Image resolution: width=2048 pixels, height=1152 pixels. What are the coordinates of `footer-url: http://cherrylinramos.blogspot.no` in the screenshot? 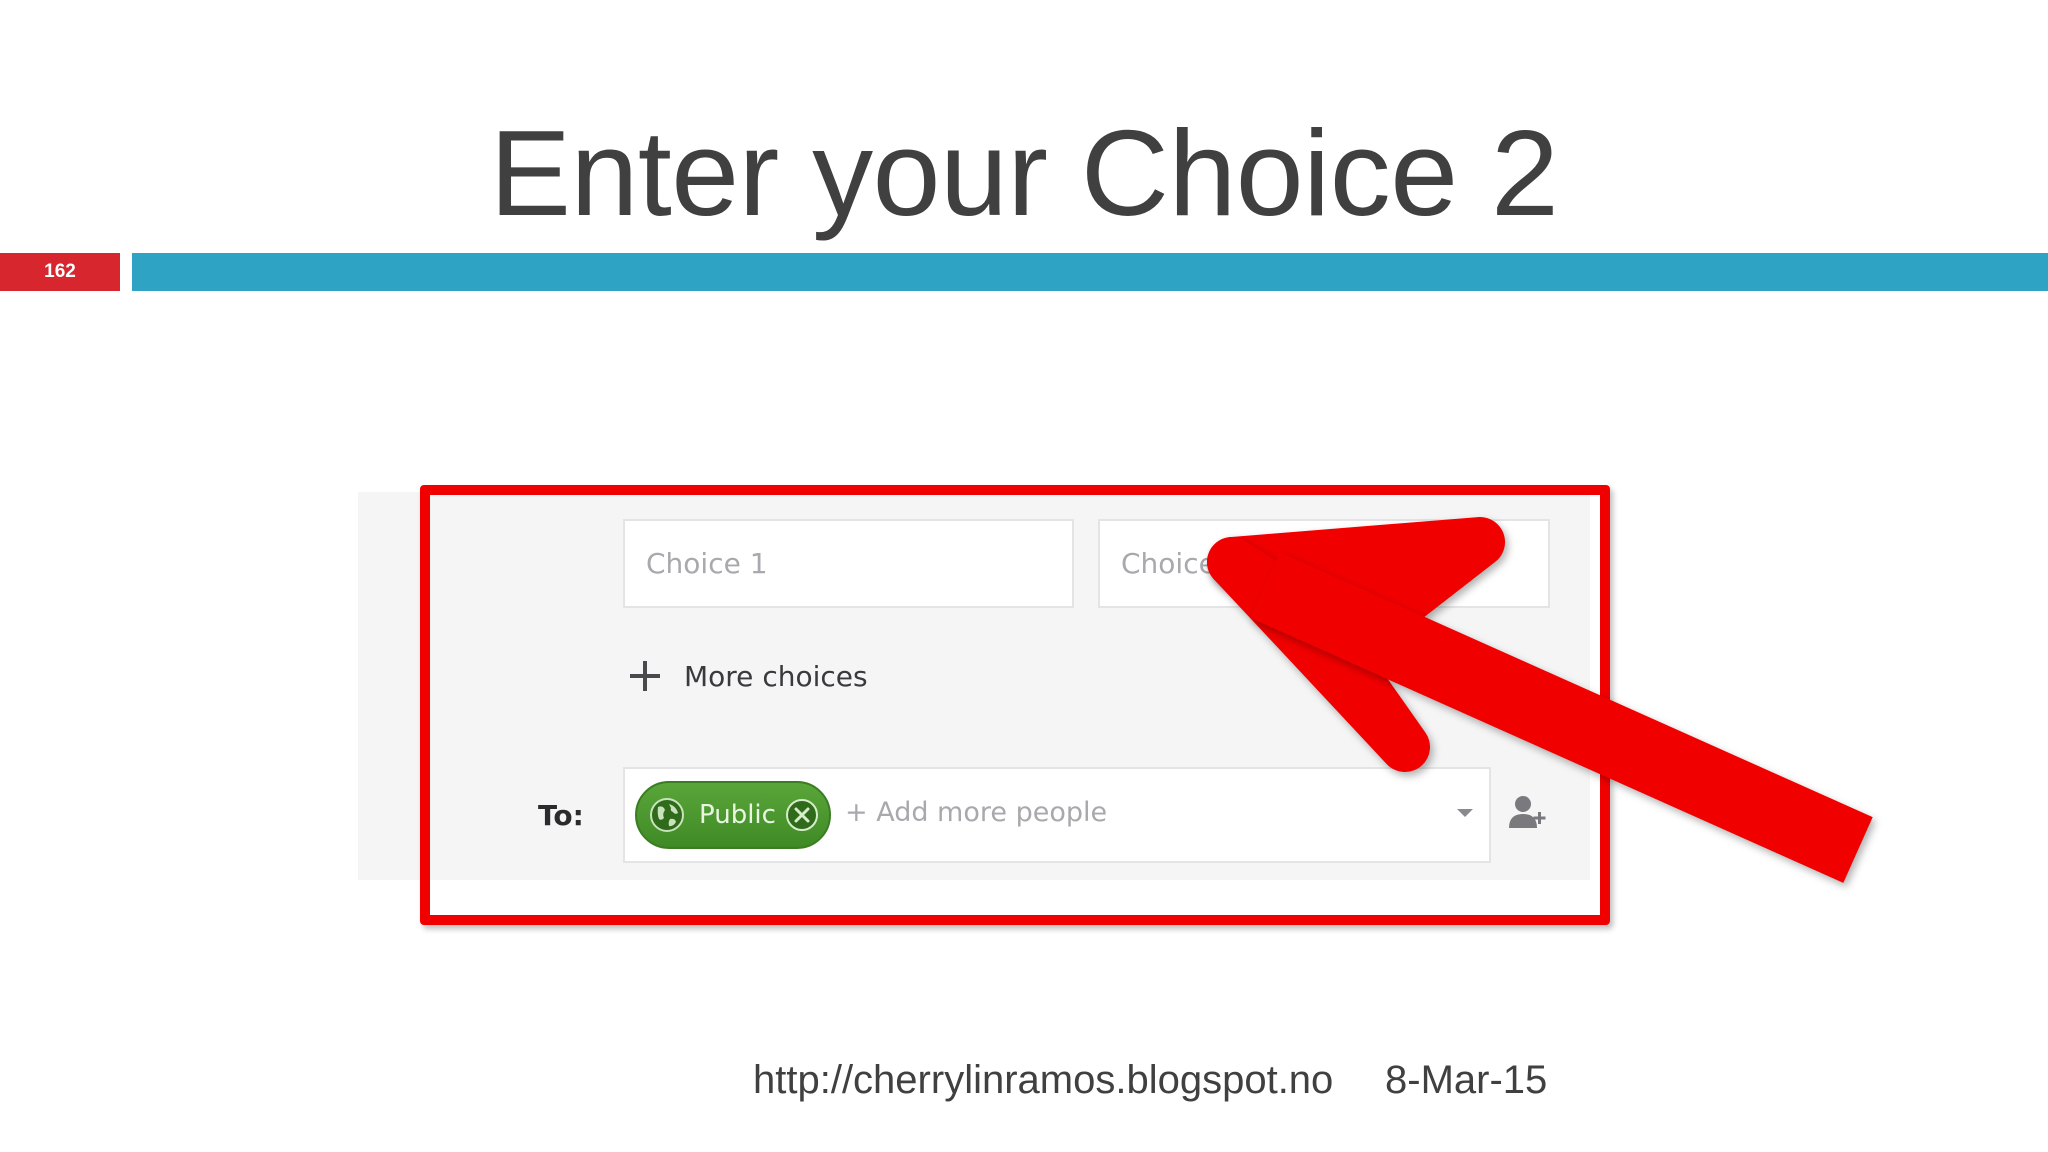 It's located at (1043, 1080).